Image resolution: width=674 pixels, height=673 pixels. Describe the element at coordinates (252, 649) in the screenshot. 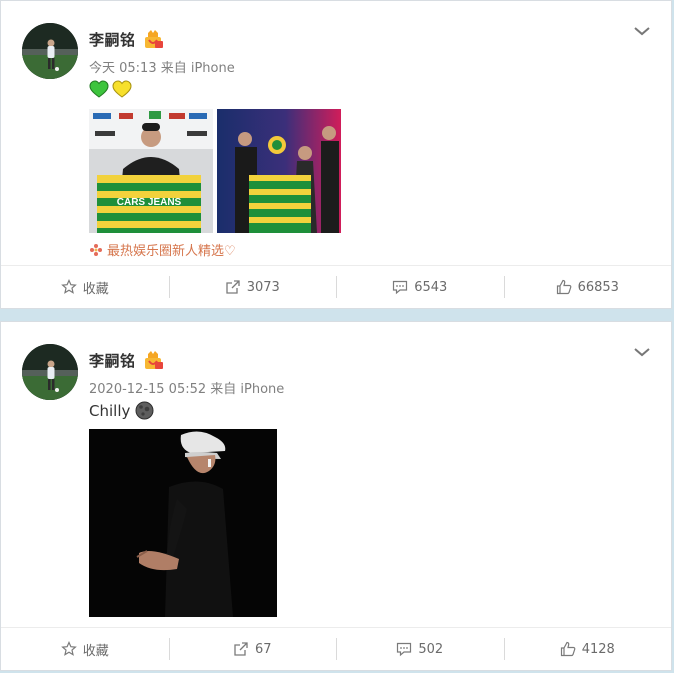

I see `forward-button: 67` at that location.